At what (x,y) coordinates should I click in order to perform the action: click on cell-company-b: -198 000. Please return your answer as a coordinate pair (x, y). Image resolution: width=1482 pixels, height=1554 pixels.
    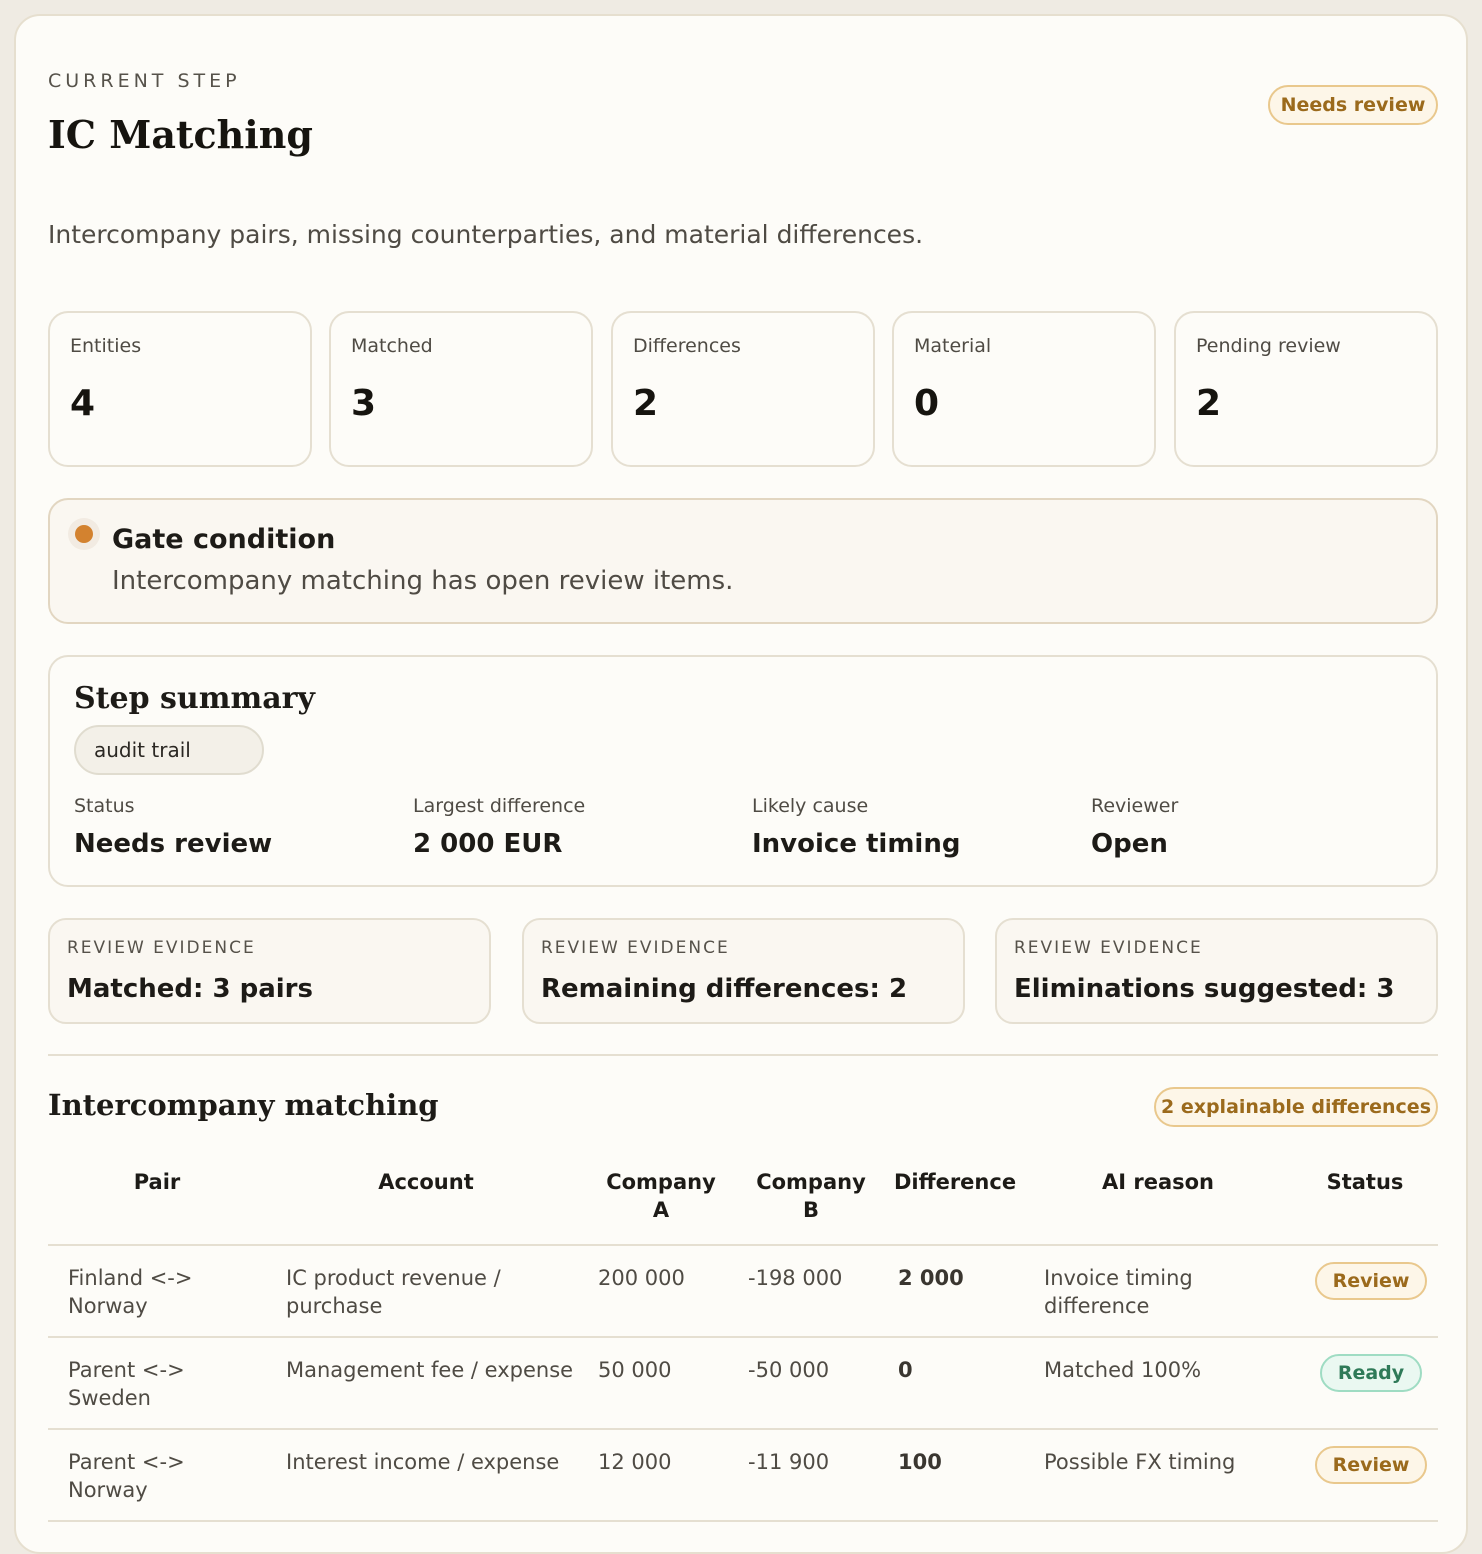
    Looking at the image, I should click on (811, 1291).